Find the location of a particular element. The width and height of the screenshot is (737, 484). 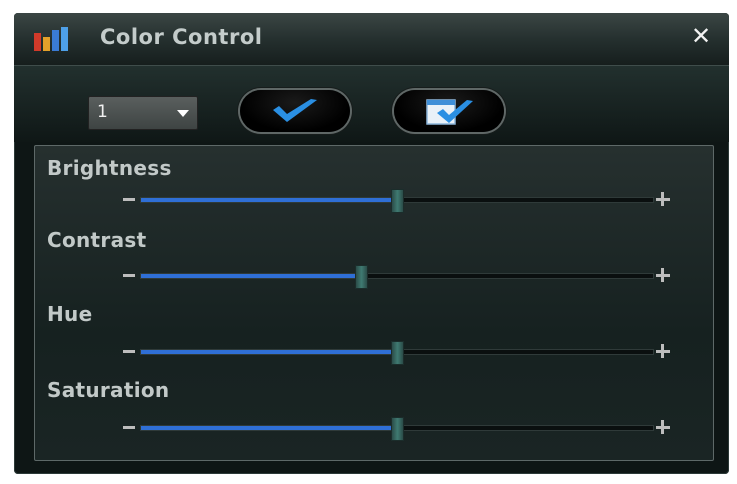

brightness-slider is located at coordinates (397, 201).